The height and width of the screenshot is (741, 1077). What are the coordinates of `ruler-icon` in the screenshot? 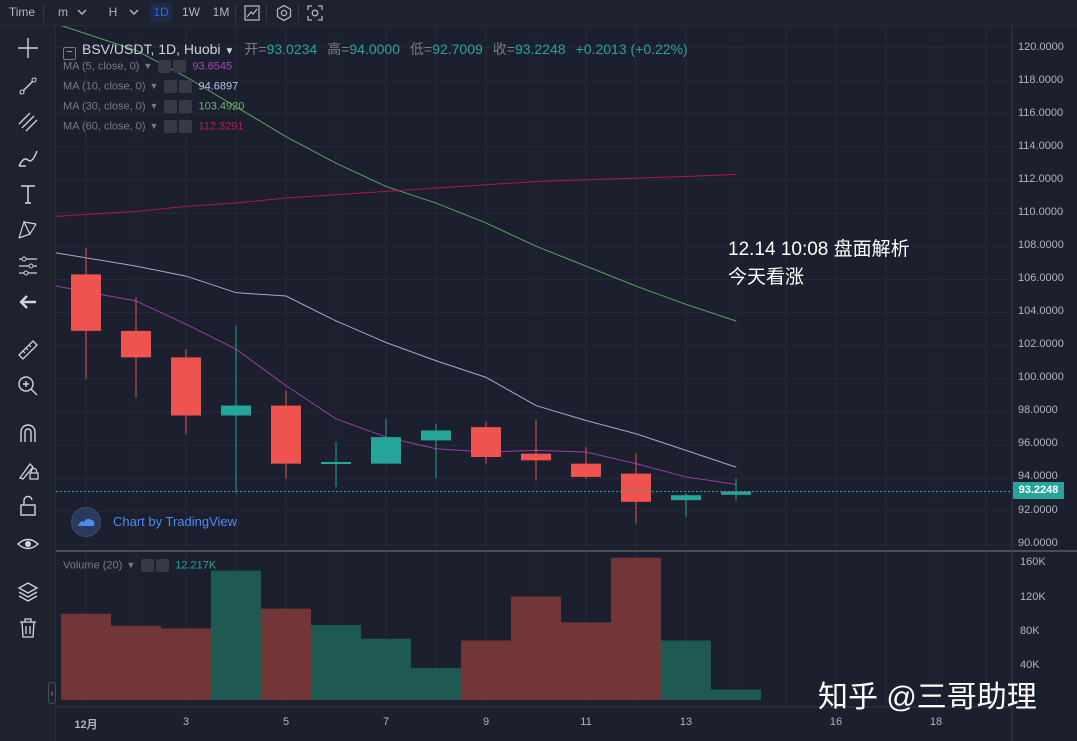 It's located at (28, 350).